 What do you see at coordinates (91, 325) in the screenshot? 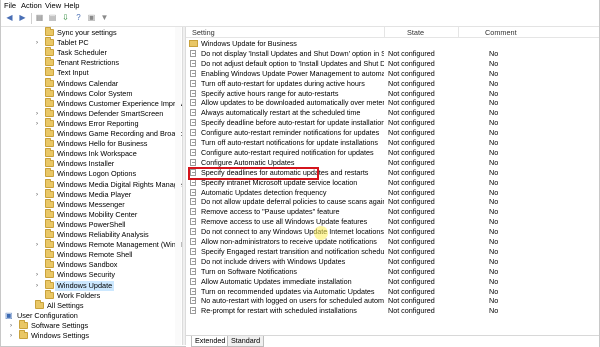
I see `tree-item: › Software Settings` at bounding box center [91, 325].